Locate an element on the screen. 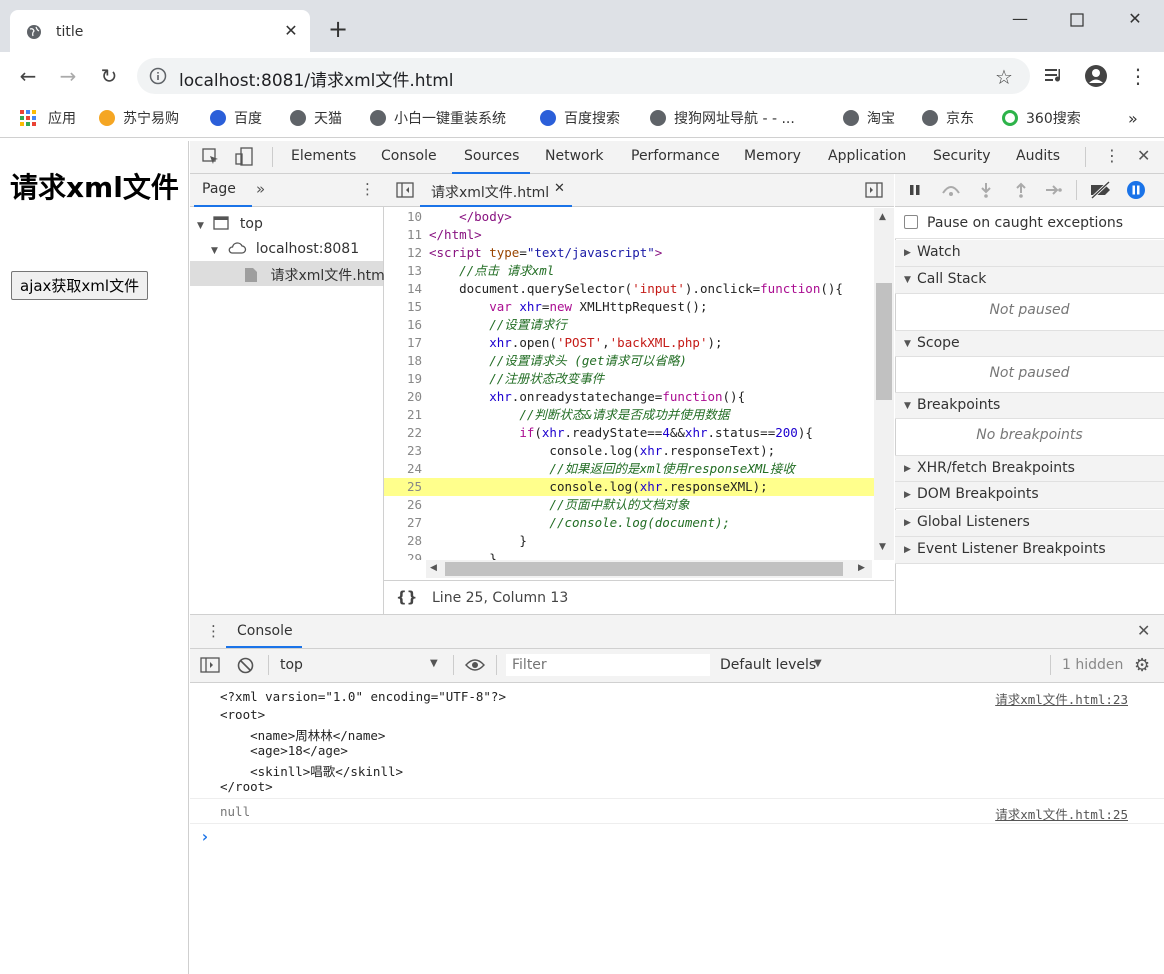 The height and width of the screenshot is (974, 1164). deactivate-breakpoints-icon is located at coordinates (1101, 190).